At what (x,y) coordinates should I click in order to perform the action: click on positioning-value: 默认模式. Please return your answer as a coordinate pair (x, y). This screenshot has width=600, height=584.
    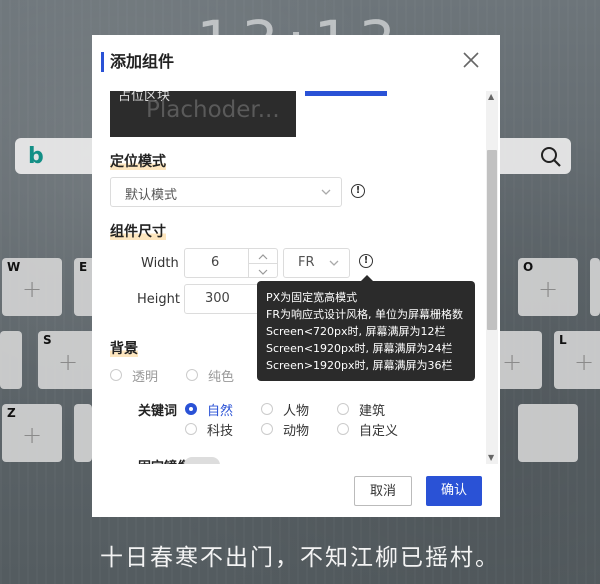
    Looking at the image, I should click on (151, 195).